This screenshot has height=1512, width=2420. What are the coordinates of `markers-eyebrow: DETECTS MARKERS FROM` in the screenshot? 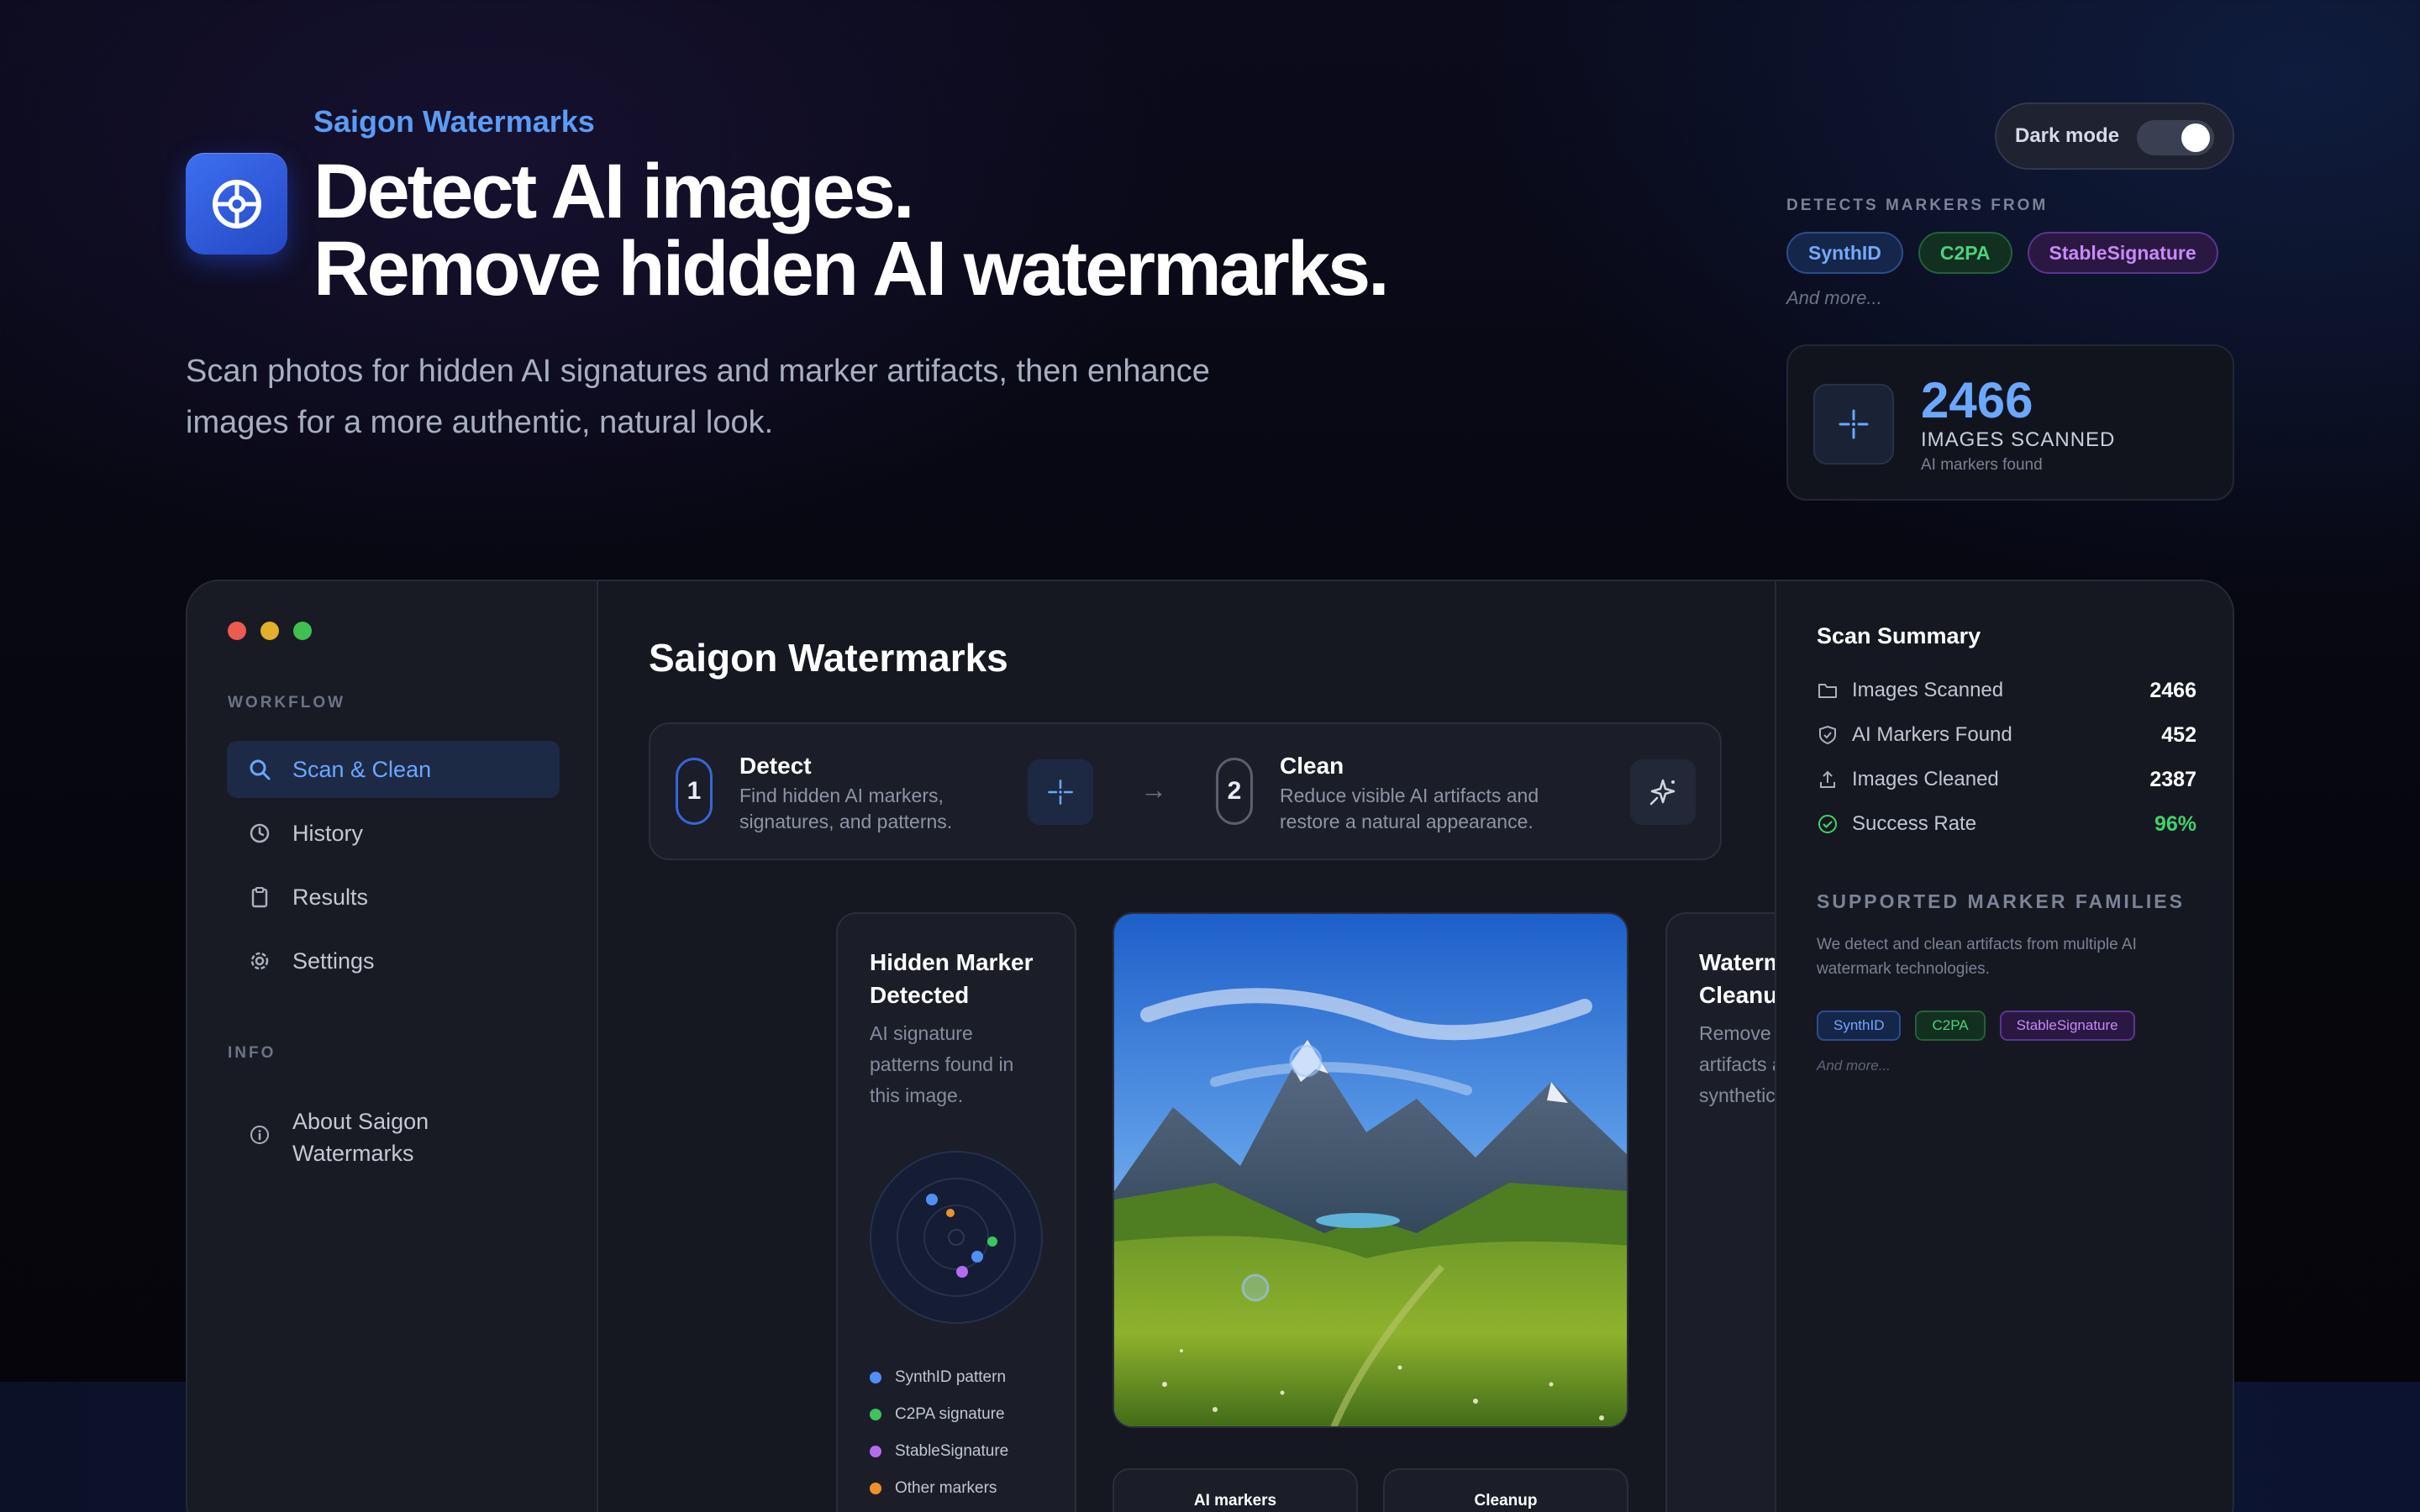 It's located at (1918, 205).